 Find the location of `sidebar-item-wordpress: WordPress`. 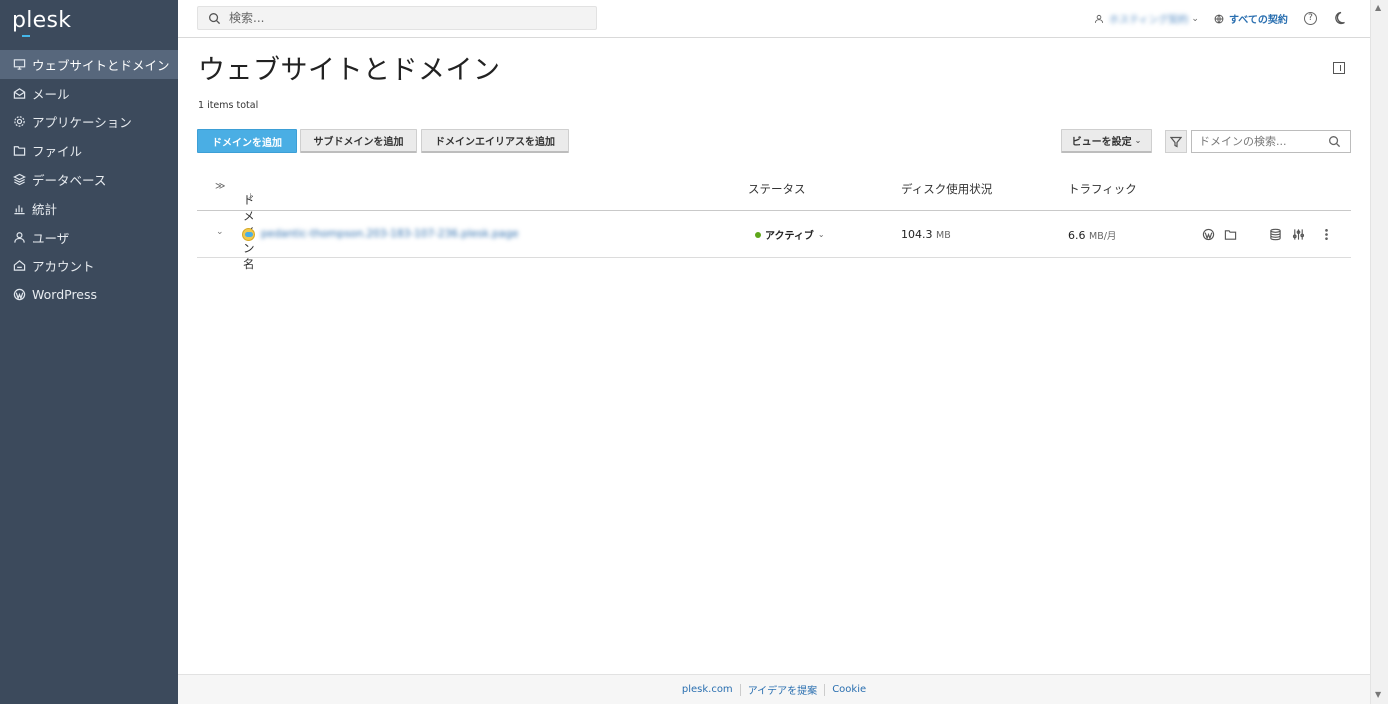

sidebar-item-wordpress: WordPress is located at coordinates (89, 294).